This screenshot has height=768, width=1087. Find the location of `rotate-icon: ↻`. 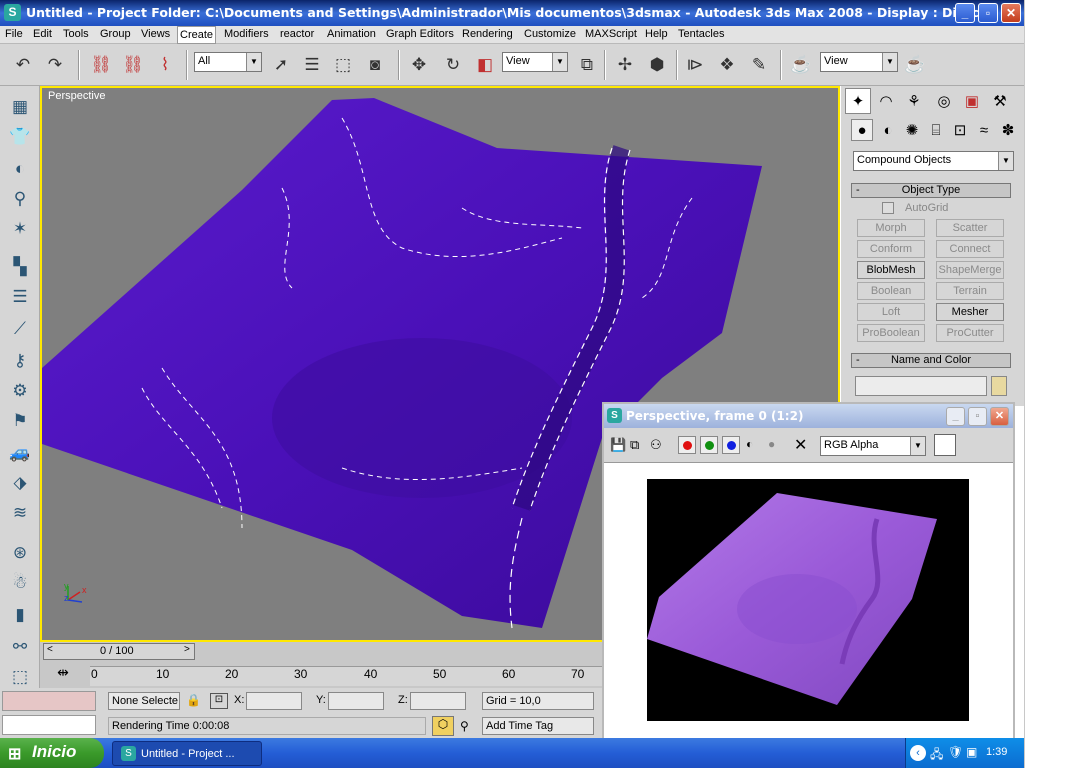

rotate-icon: ↻ is located at coordinates (453, 65).